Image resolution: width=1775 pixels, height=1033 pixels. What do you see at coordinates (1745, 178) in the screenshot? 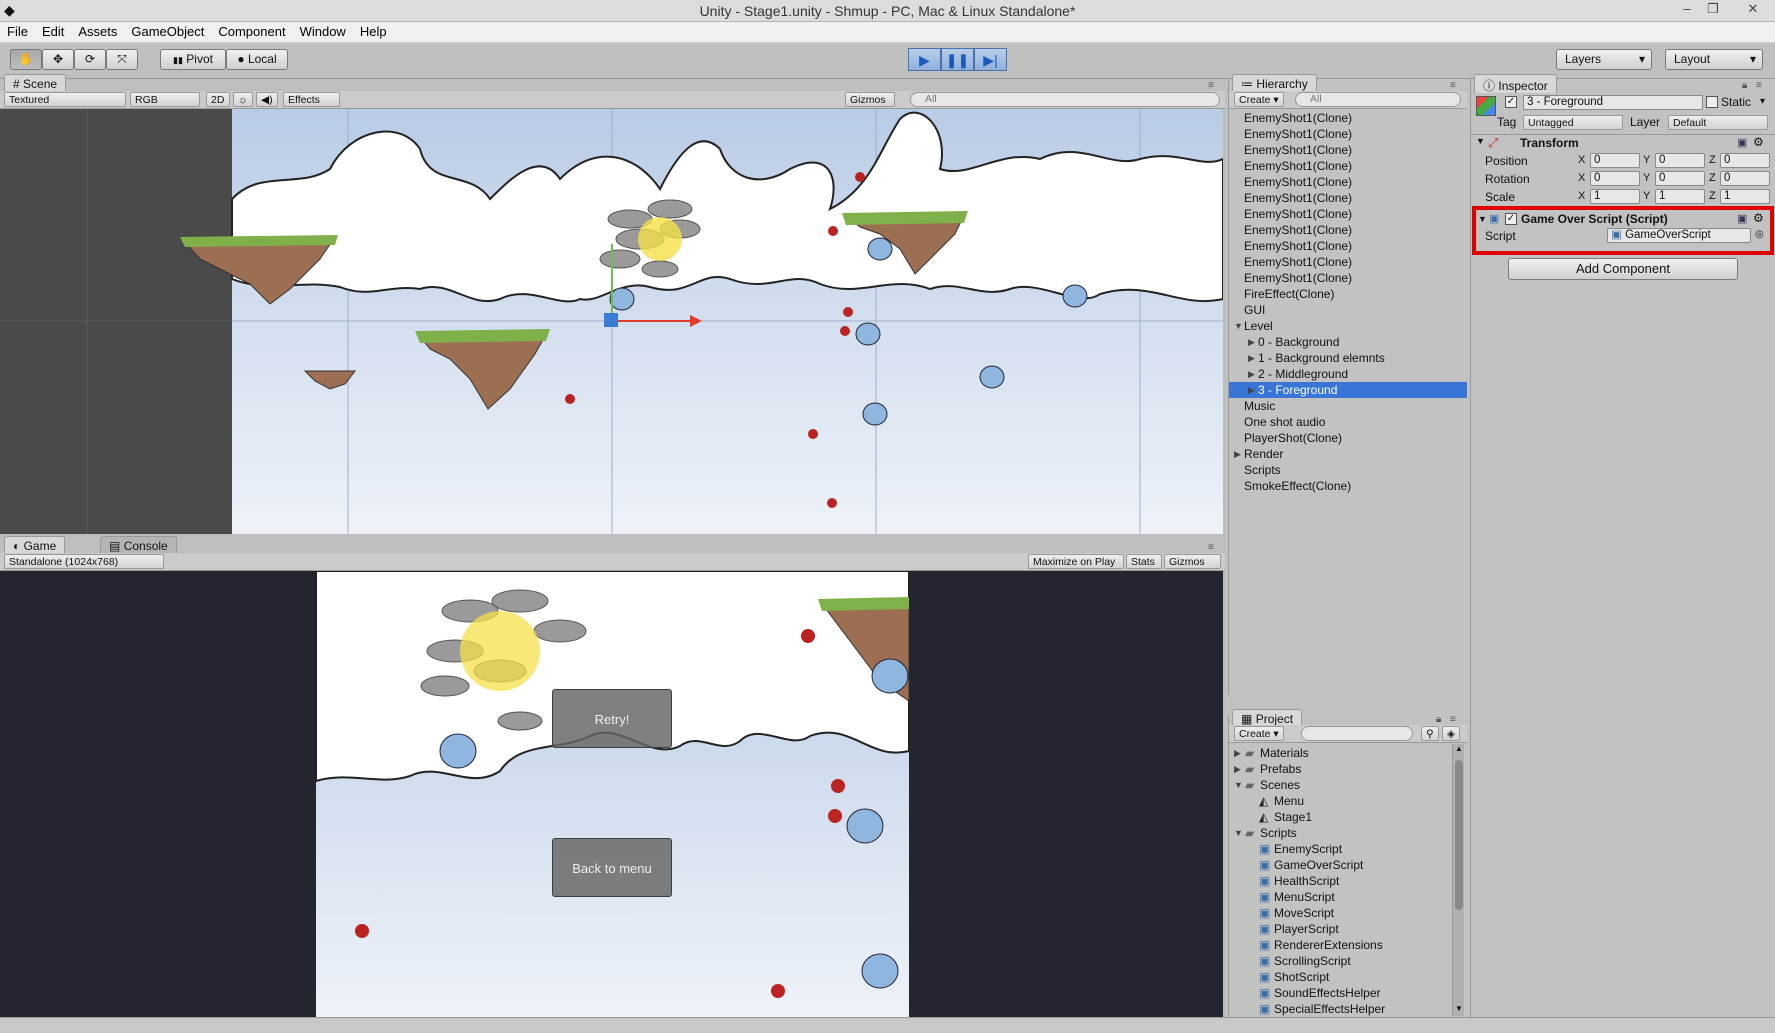
I see `rotation-z-field: 0` at bounding box center [1745, 178].